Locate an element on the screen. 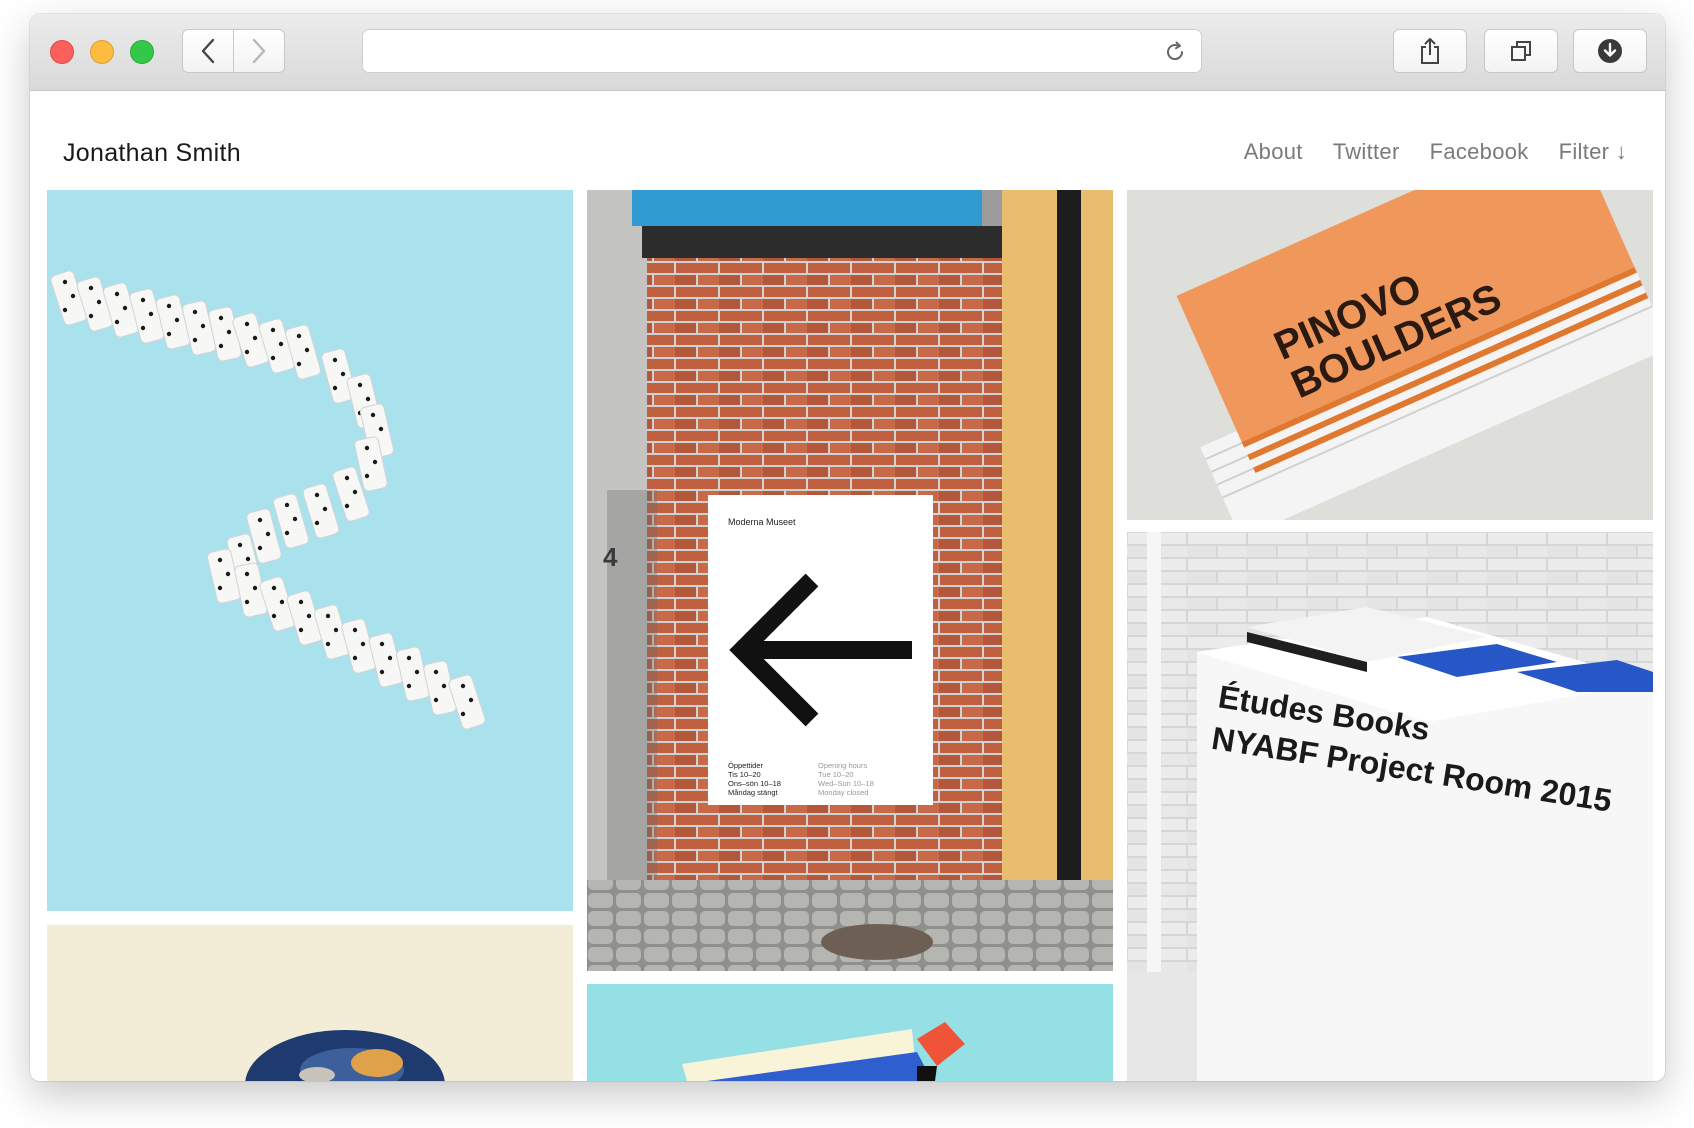 This screenshot has height=1128, width=1694. tabs-icon is located at coordinates (1521, 51).